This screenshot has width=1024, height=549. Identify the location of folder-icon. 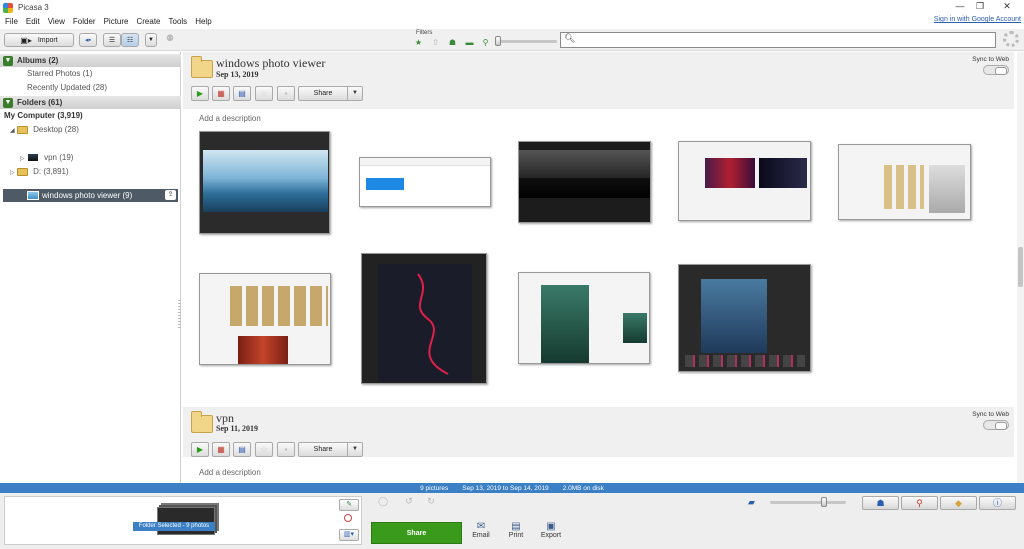
(202, 422).